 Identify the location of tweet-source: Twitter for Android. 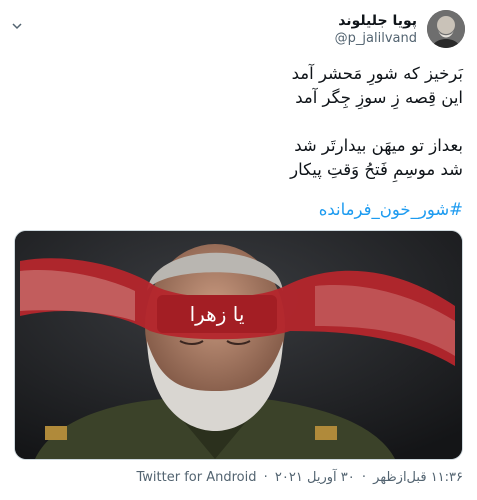
(197, 477).